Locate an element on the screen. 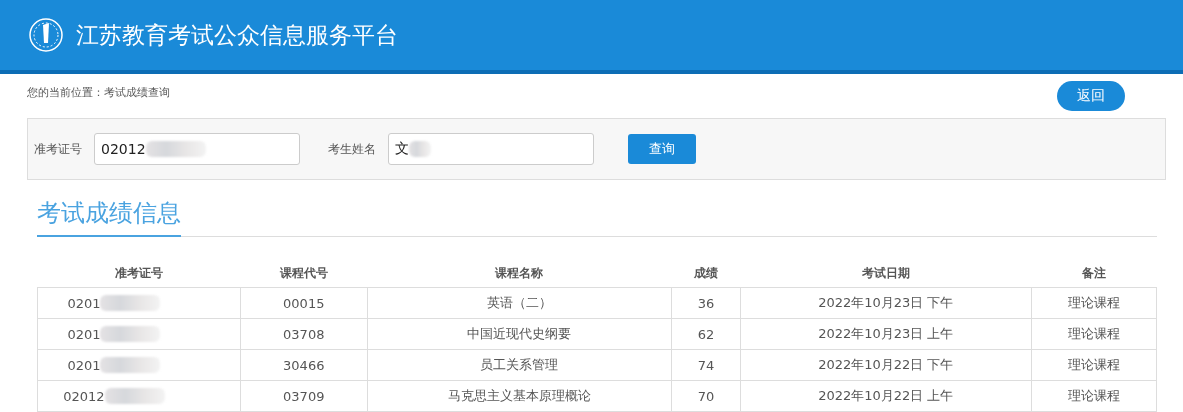  column-header: 课程代号 is located at coordinates (304, 273).